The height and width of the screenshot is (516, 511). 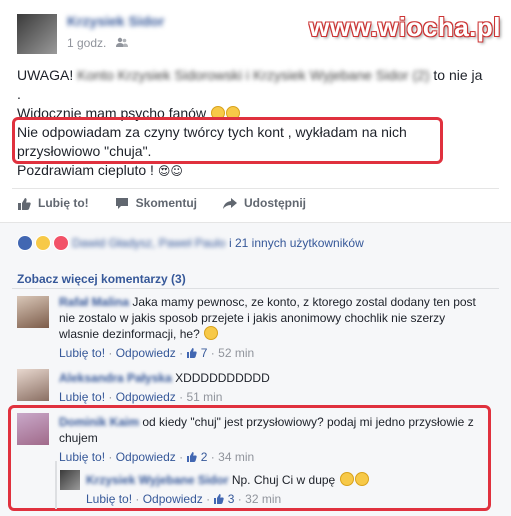 I want to click on thumbs-up-icon, so click(x=24, y=203).